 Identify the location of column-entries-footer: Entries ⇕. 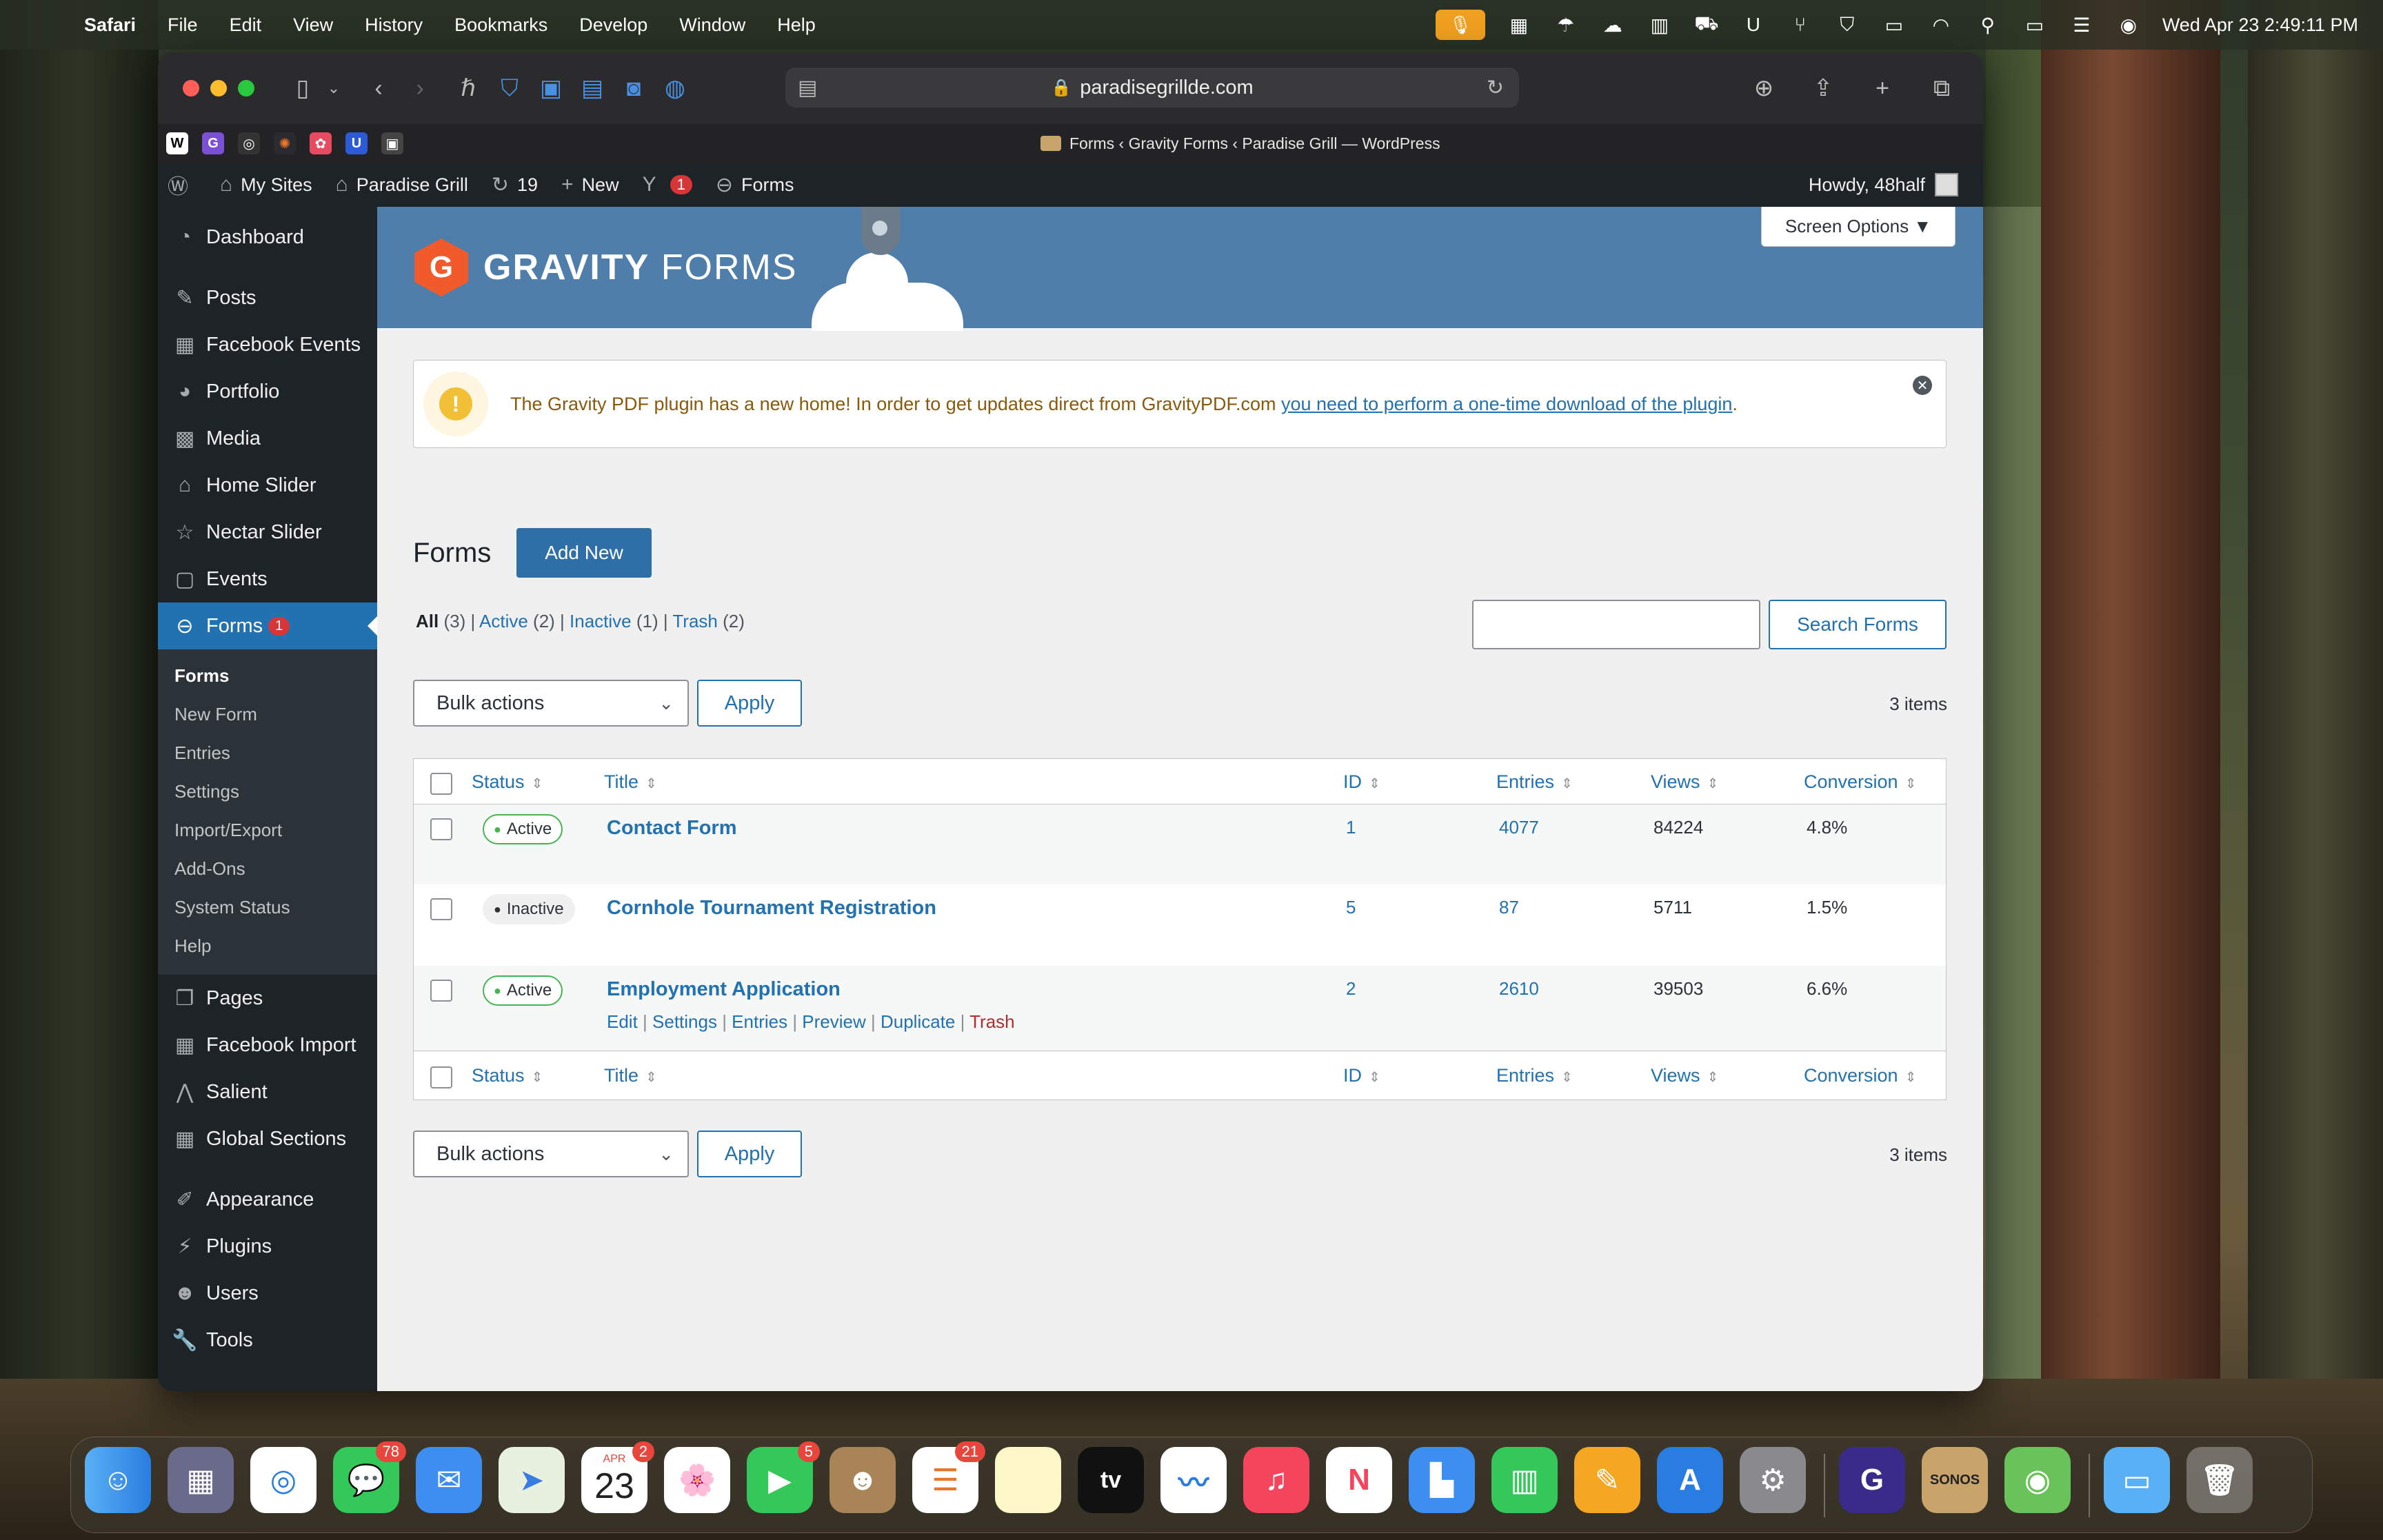
(1534, 1076).